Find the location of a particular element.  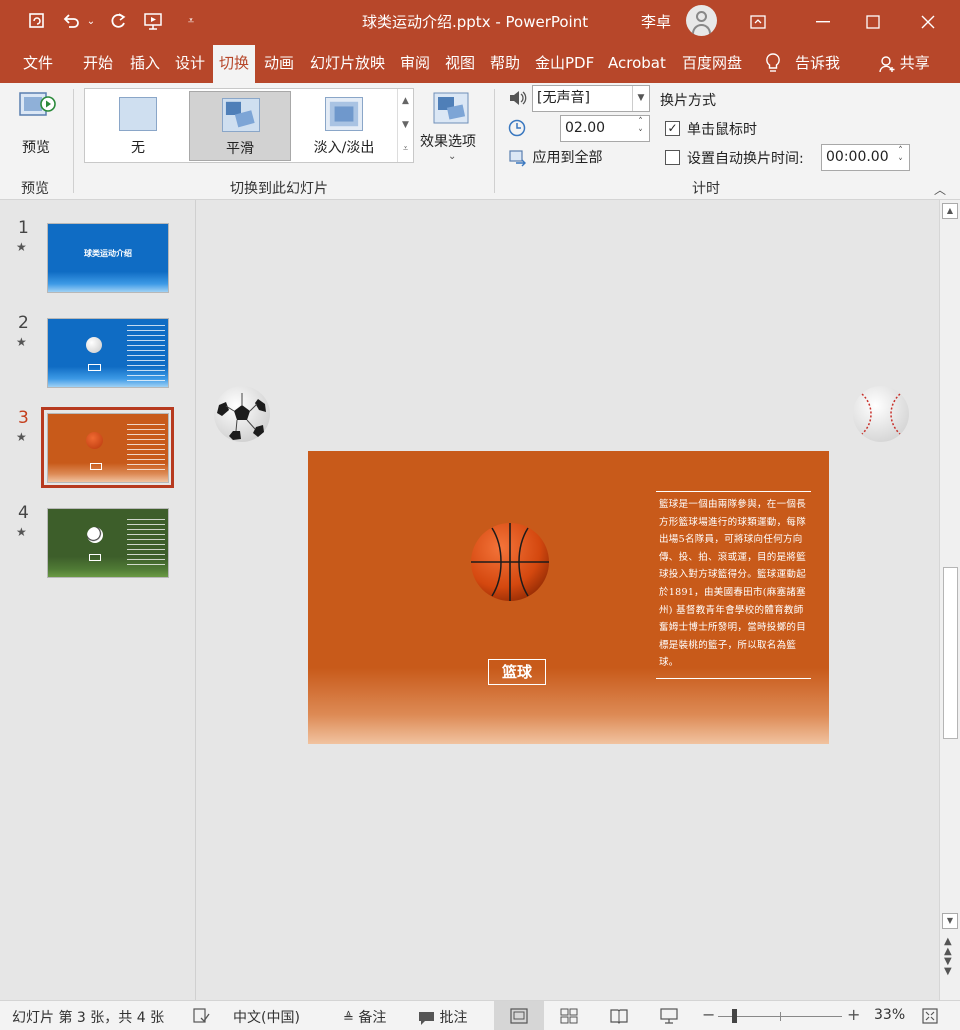

slide-sorter-view-icon is located at coordinates (569, 1015).